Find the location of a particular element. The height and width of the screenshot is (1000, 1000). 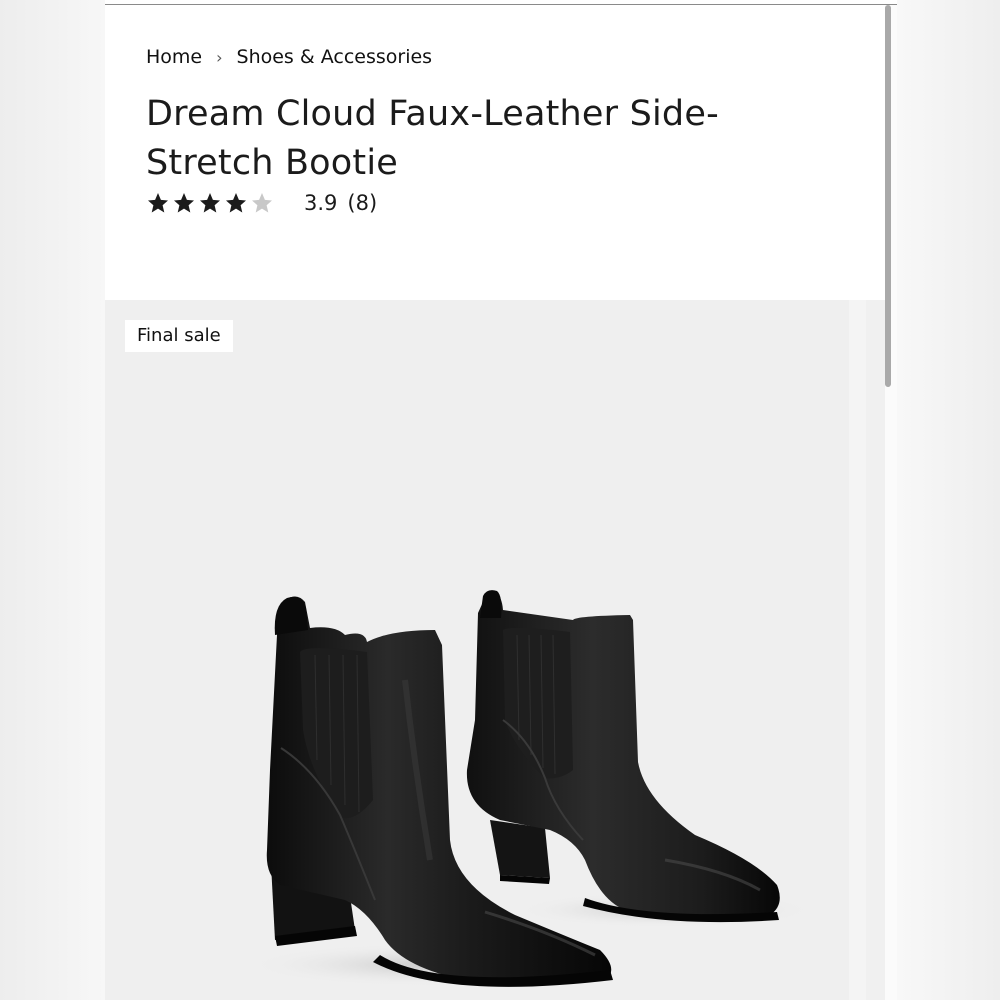

rating-value: 3.9 is located at coordinates (321, 203).